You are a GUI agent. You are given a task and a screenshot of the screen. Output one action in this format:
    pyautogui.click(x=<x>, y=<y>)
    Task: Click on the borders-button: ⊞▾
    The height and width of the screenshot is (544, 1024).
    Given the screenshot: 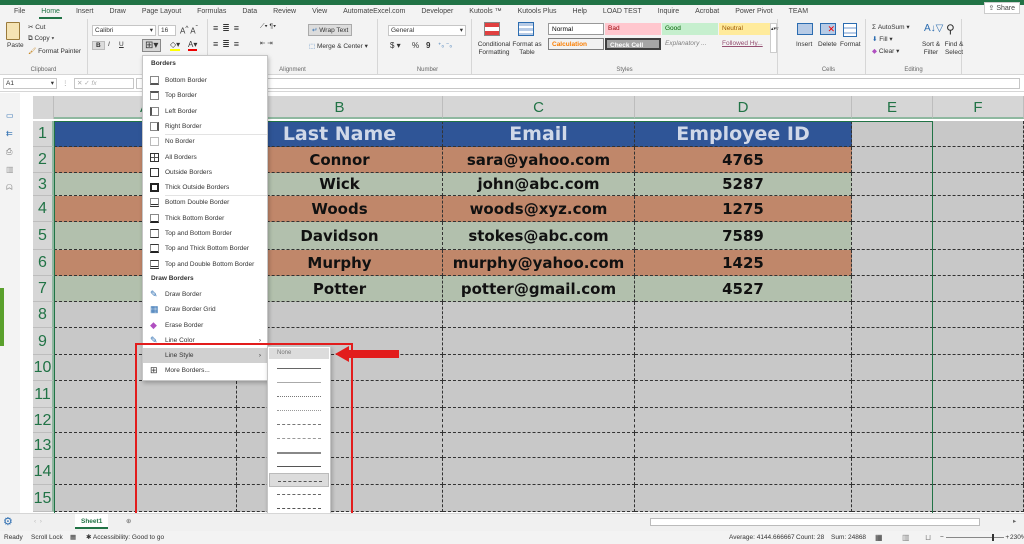 What is the action you would take?
    pyautogui.click(x=152, y=45)
    